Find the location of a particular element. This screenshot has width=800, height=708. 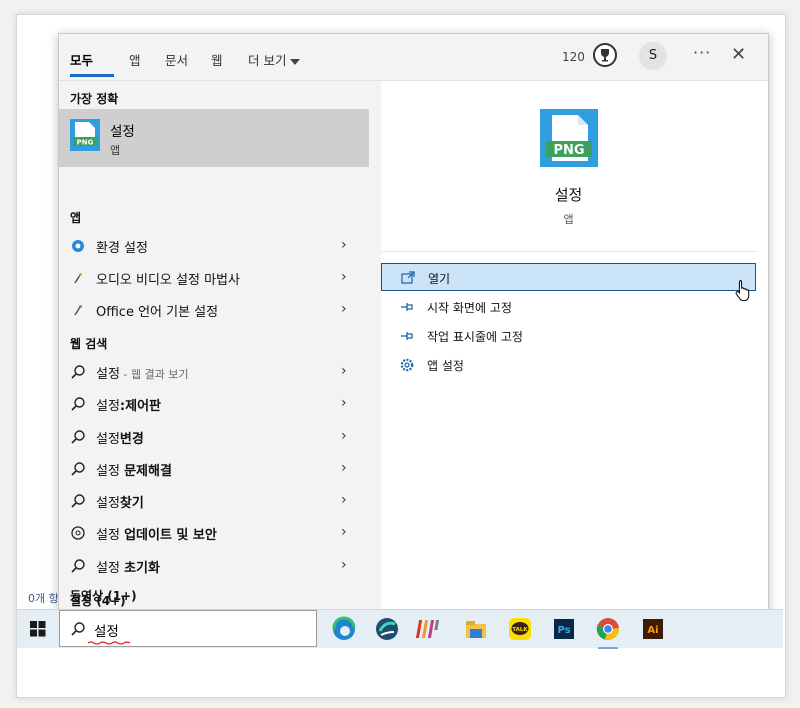

kakaotalk-icon: TALK is located at coordinates (520, 629).